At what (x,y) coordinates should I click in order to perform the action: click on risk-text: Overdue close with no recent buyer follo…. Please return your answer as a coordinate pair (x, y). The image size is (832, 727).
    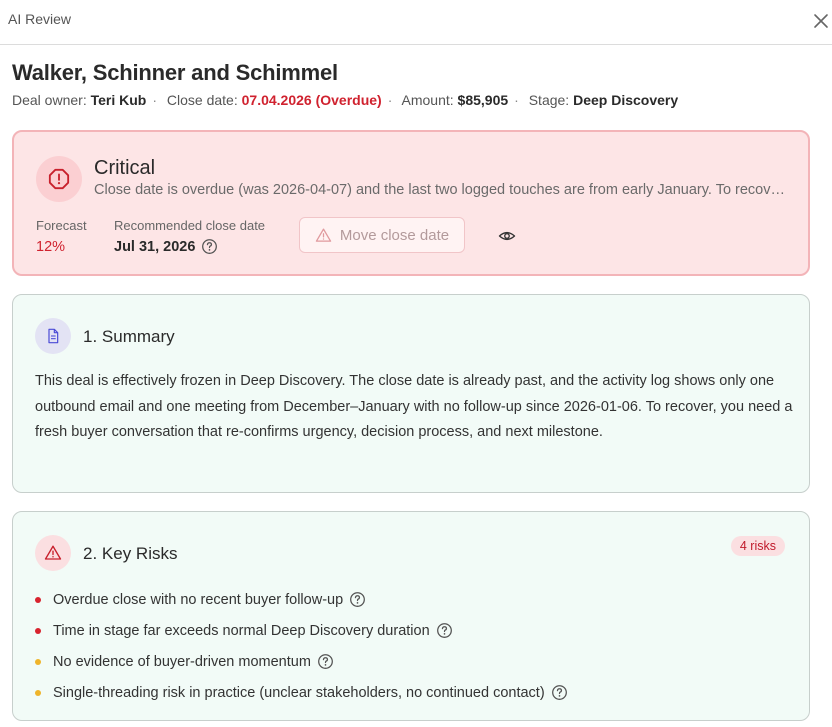
    Looking at the image, I should click on (198, 599).